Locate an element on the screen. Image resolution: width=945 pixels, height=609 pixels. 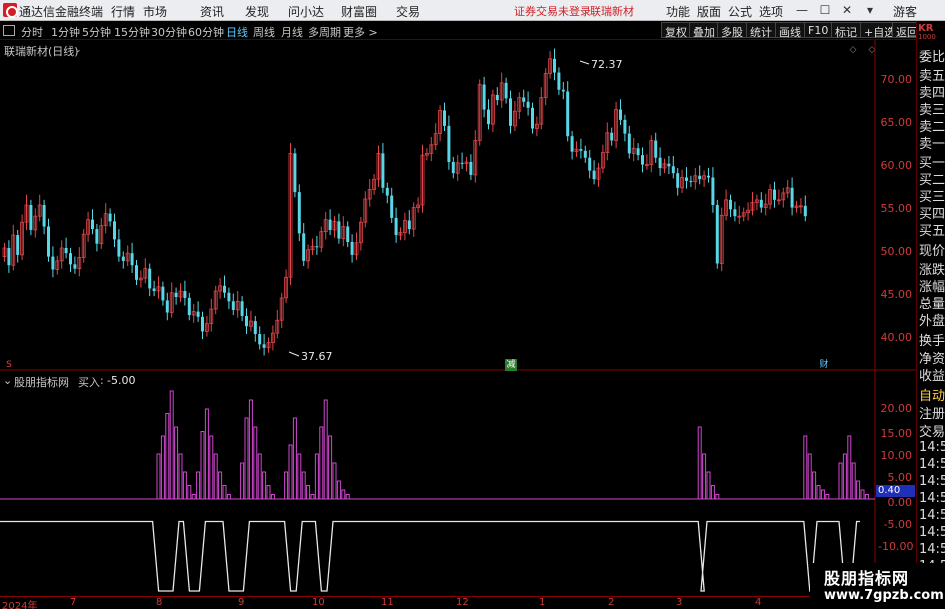
ind-tick-20: 20.00 is located at coordinates (896, 408).